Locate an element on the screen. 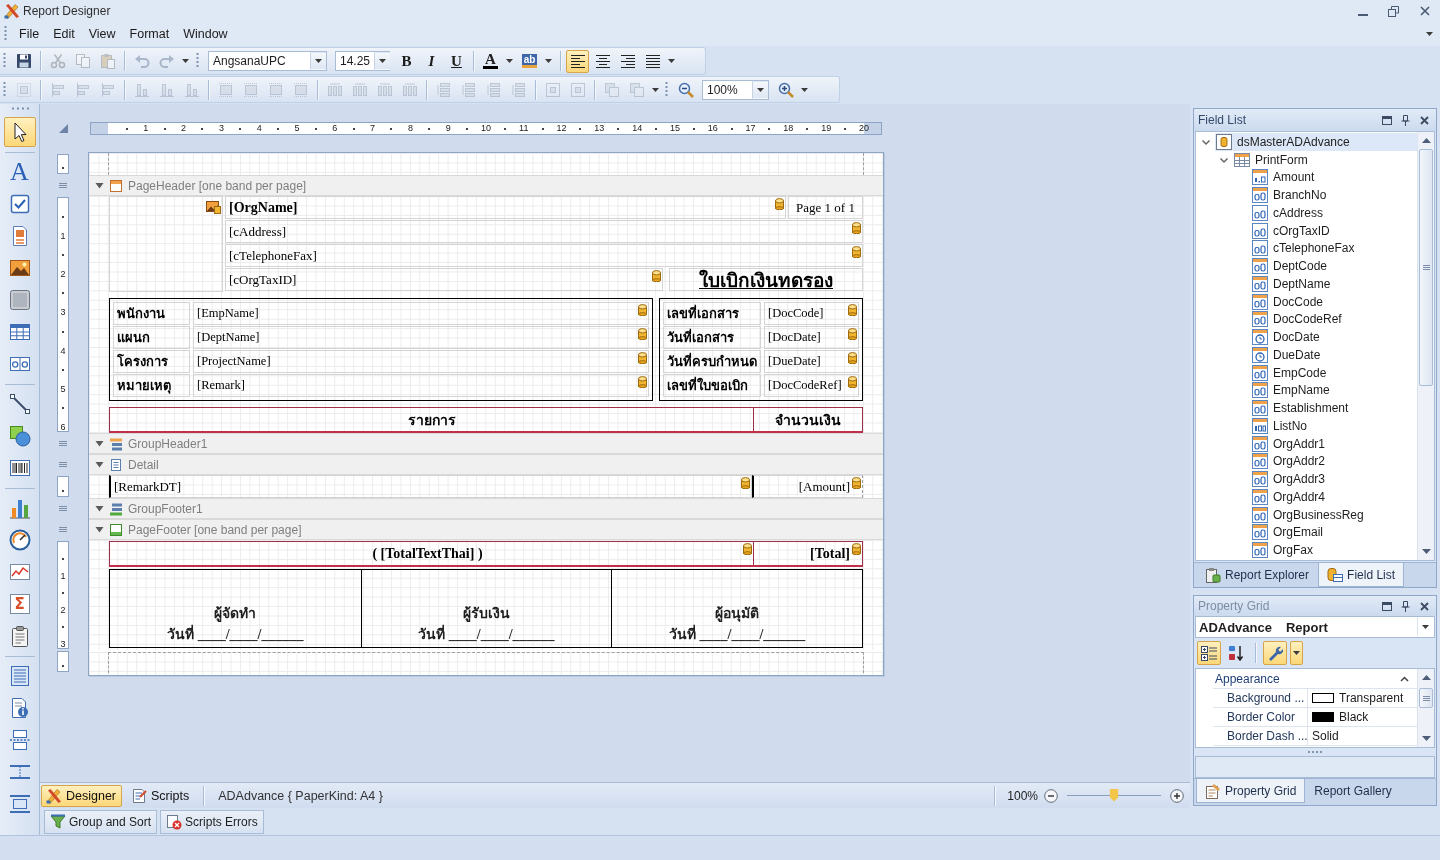  panel-tab: Report Gallery is located at coordinates (1353, 791).